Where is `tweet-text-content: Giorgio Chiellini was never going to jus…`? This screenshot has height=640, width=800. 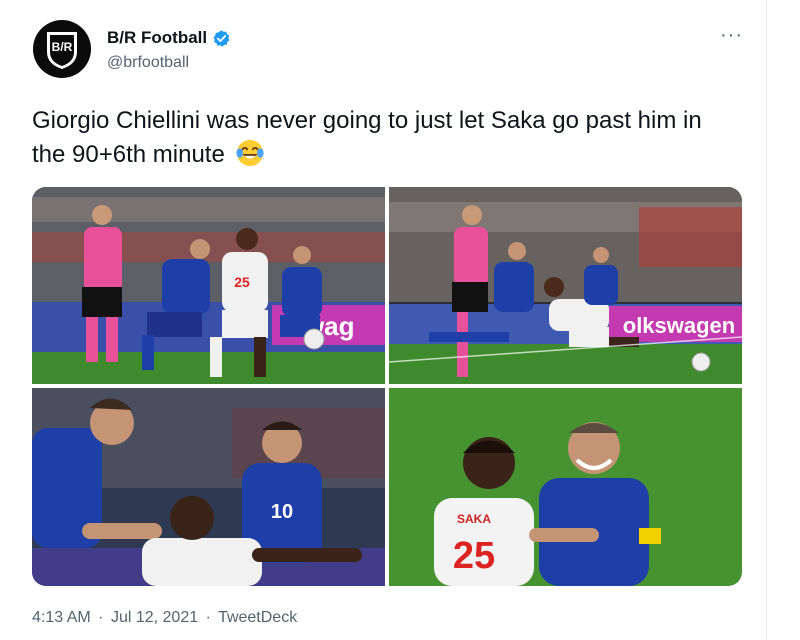
tweet-text-content: Giorgio Chiellini was never going to jus… is located at coordinates (367, 137).